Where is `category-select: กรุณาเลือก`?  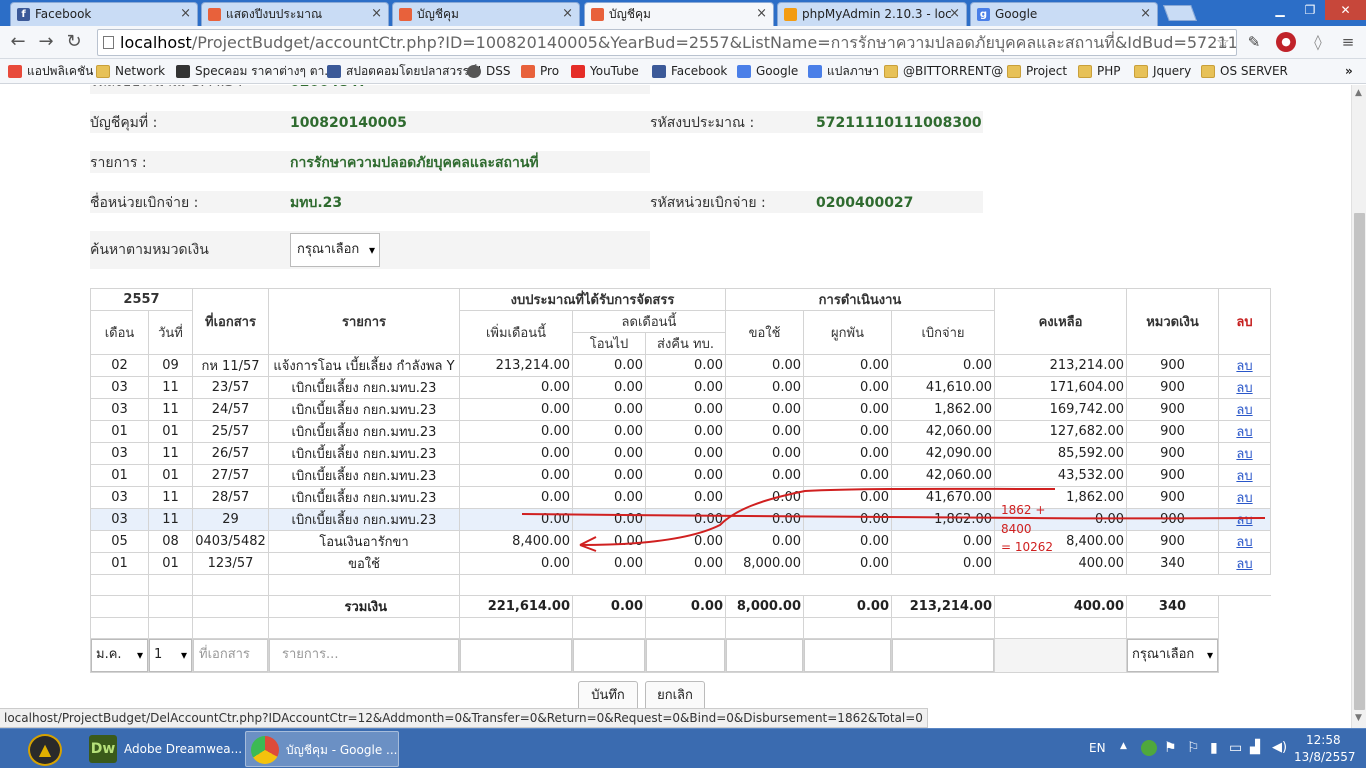 category-select: กรุณาเลือก is located at coordinates (1172, 655).